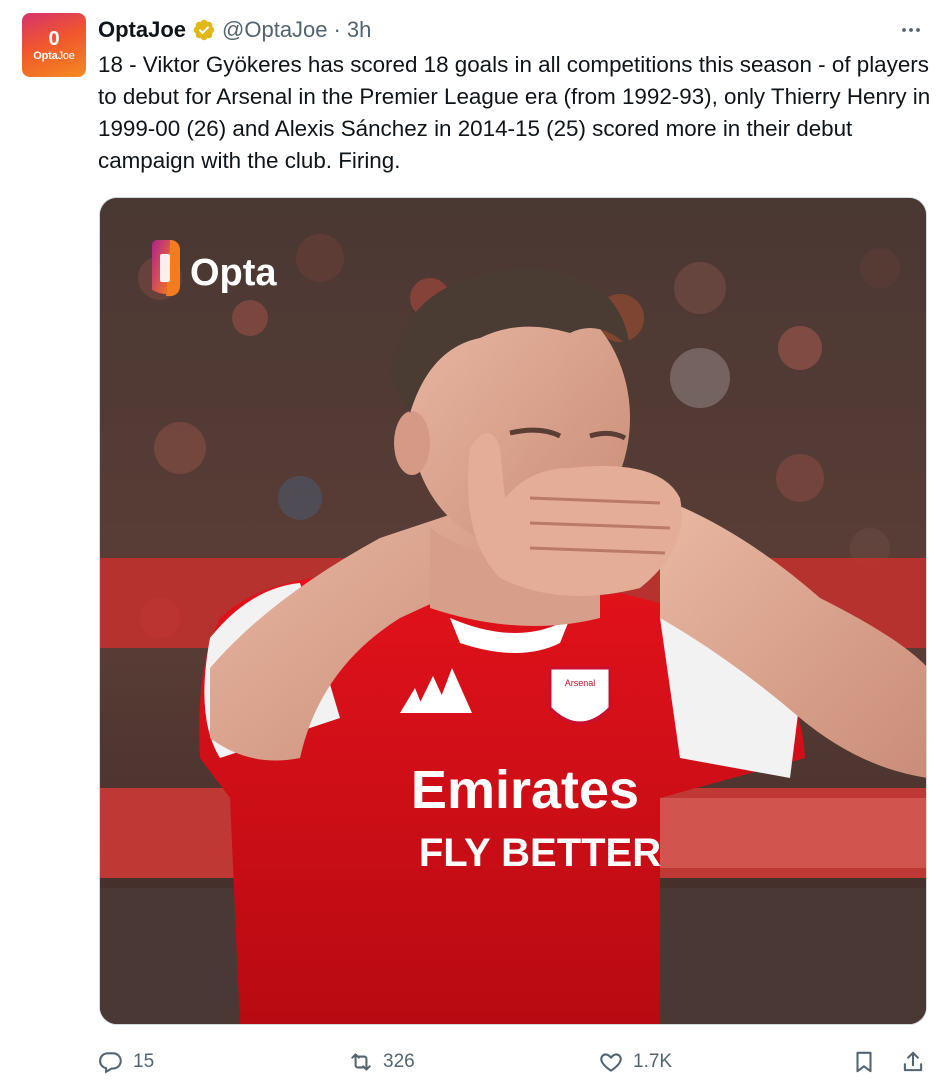 The width and height of the screenshot is (952, 1092). I want to click on avatar-brand-text: OptaJoe, so click(54, 56).